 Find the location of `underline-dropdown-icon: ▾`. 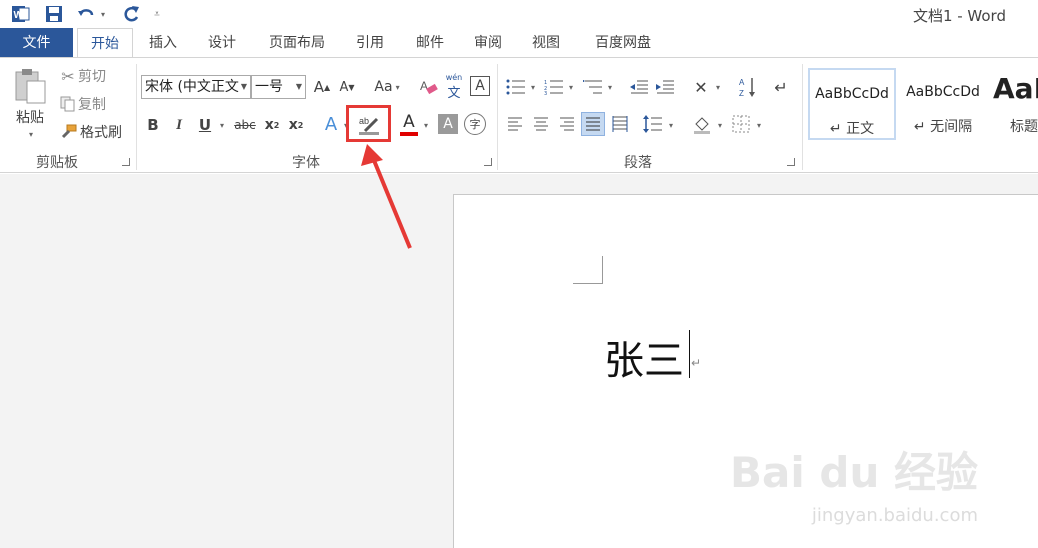

underline-dropdown-icon: ▾ is located at coordinates (222, 125).